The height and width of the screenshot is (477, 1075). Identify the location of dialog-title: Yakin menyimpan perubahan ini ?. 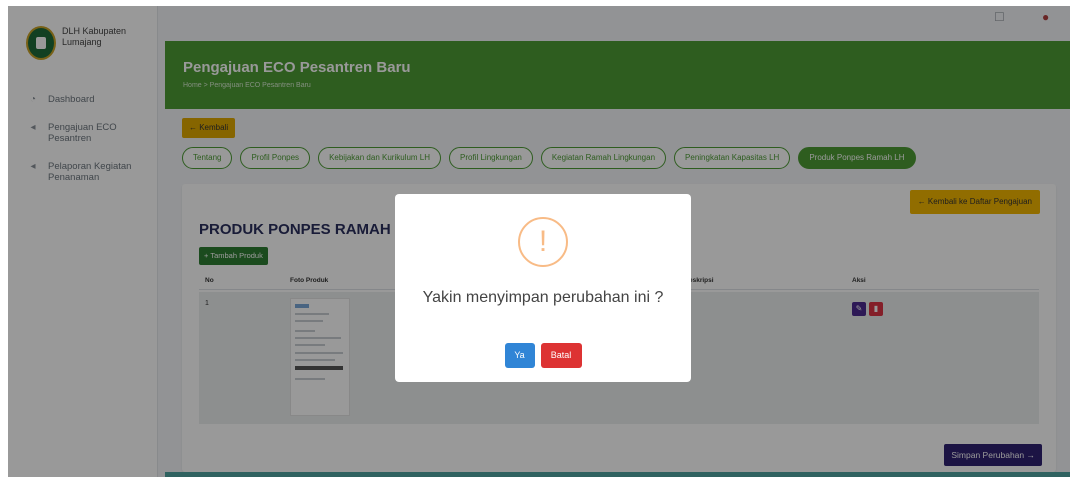
(543, 297).